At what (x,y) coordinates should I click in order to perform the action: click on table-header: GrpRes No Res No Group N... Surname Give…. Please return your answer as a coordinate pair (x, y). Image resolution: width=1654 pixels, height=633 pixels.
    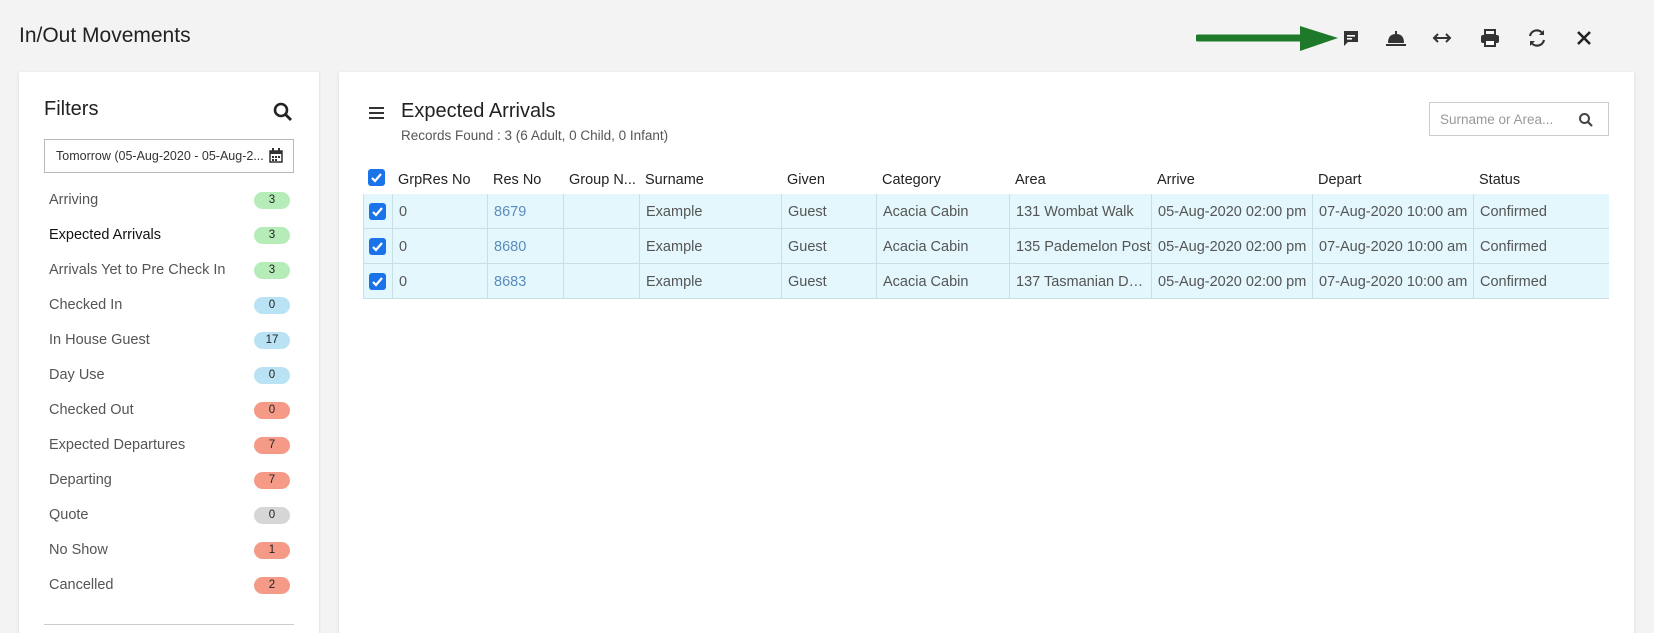
    Looking at the image, I should click on (986, 179).